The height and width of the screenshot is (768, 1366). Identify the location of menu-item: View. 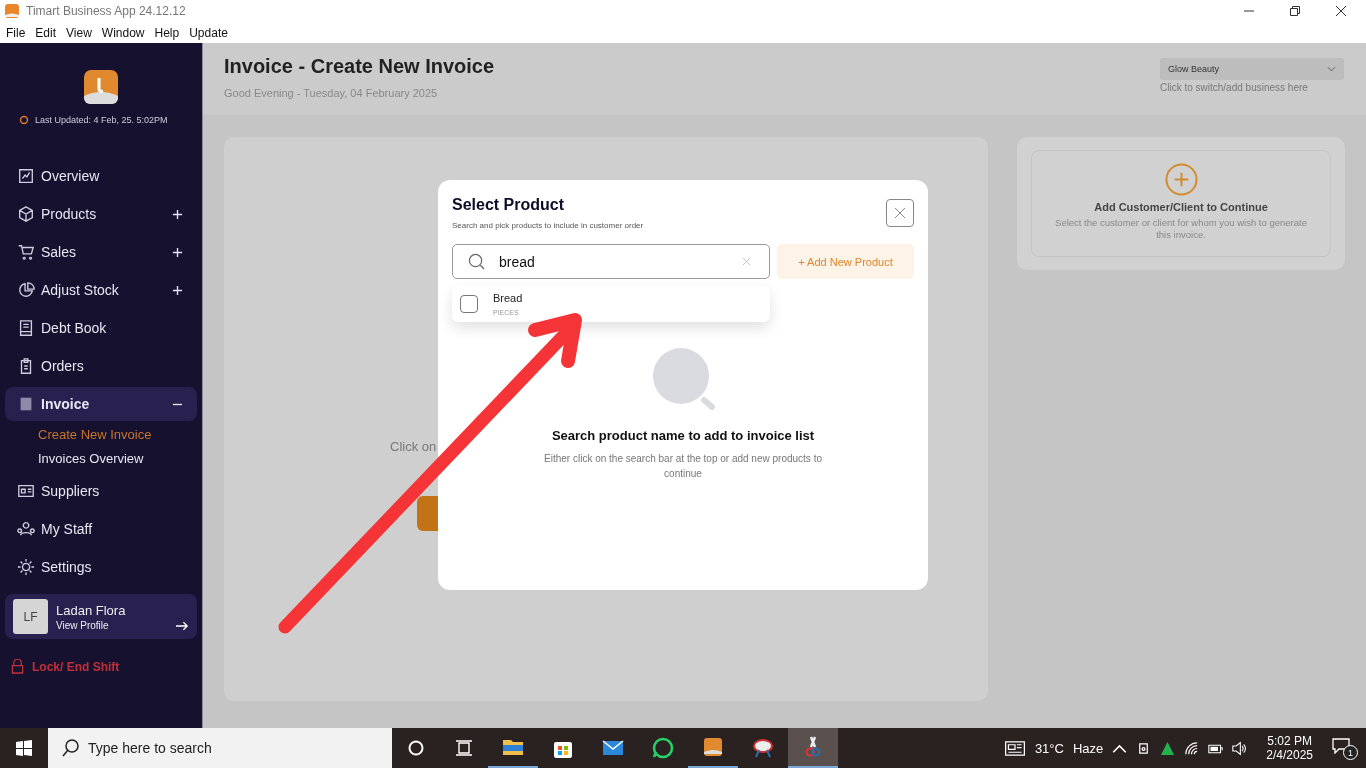
(79, 32).